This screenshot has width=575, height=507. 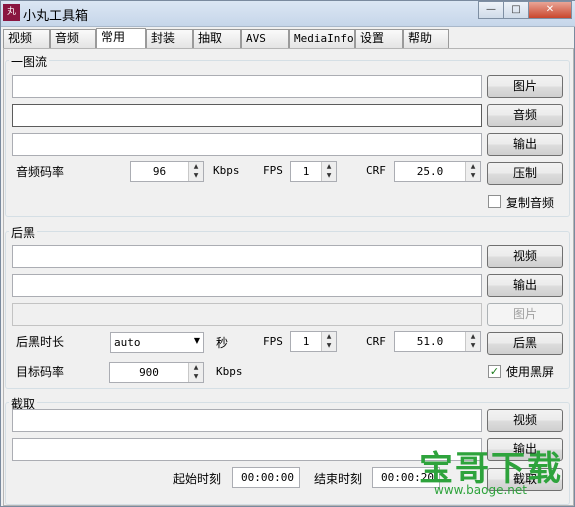 What do you see at coordinates (525, 173) in the screenshot?
I see `compress-button: 压制` at bounding box center [525, 173].